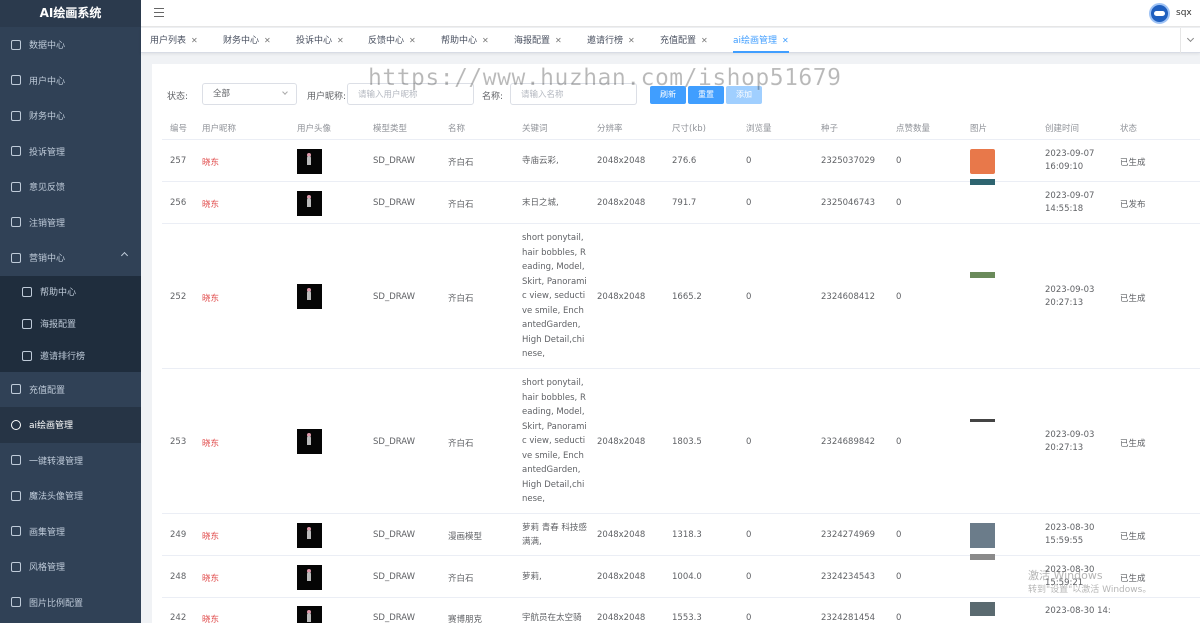  I want to click on col-name: 名称, so click(456, 128).